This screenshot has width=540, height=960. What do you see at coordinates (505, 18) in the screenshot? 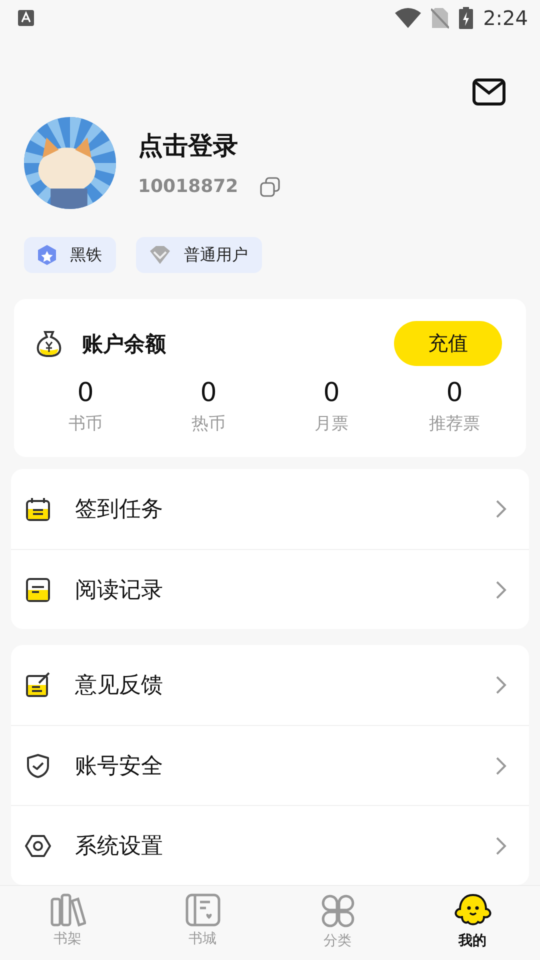
I see `status-time: 2:24` at bounding box center [505, 18].